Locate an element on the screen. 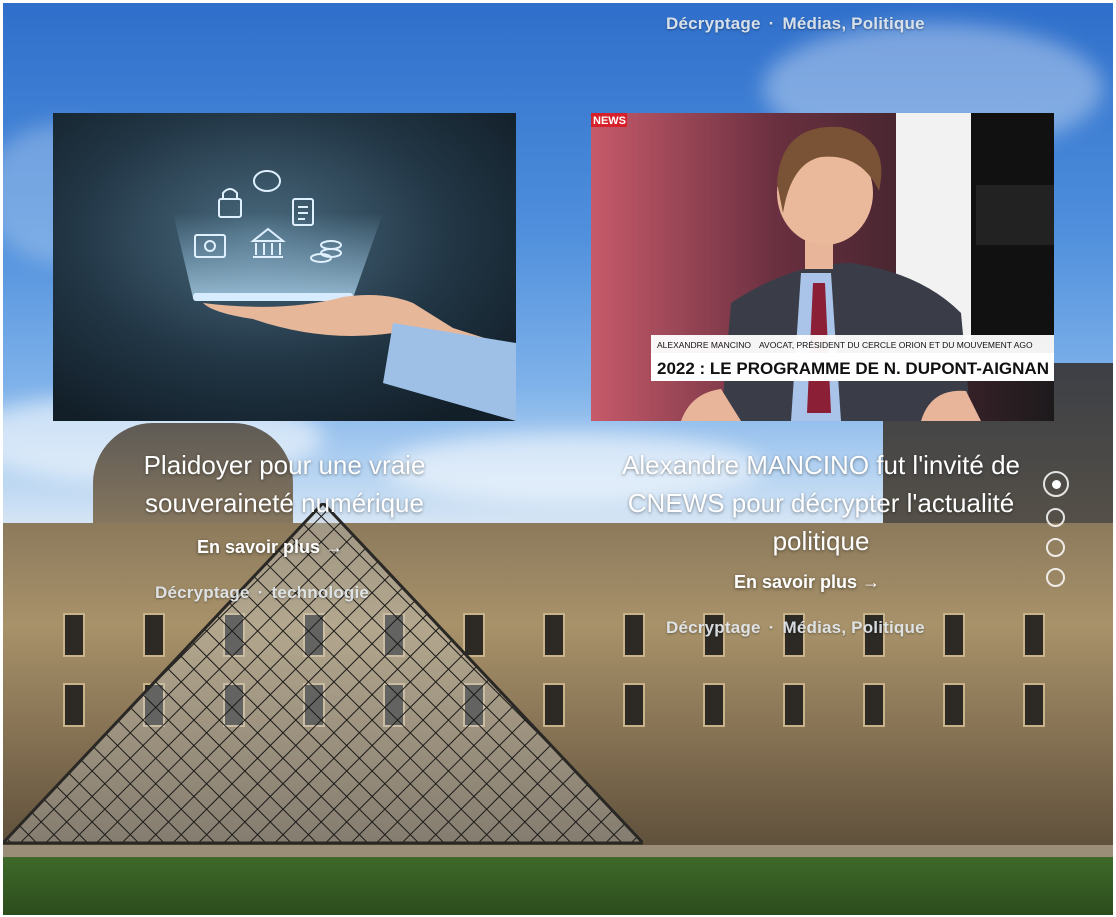 The width and height of the screenshot is (1116, 917). article-2-meta: Décryptage · Médias, Politique is located at coordinates (795, 628).